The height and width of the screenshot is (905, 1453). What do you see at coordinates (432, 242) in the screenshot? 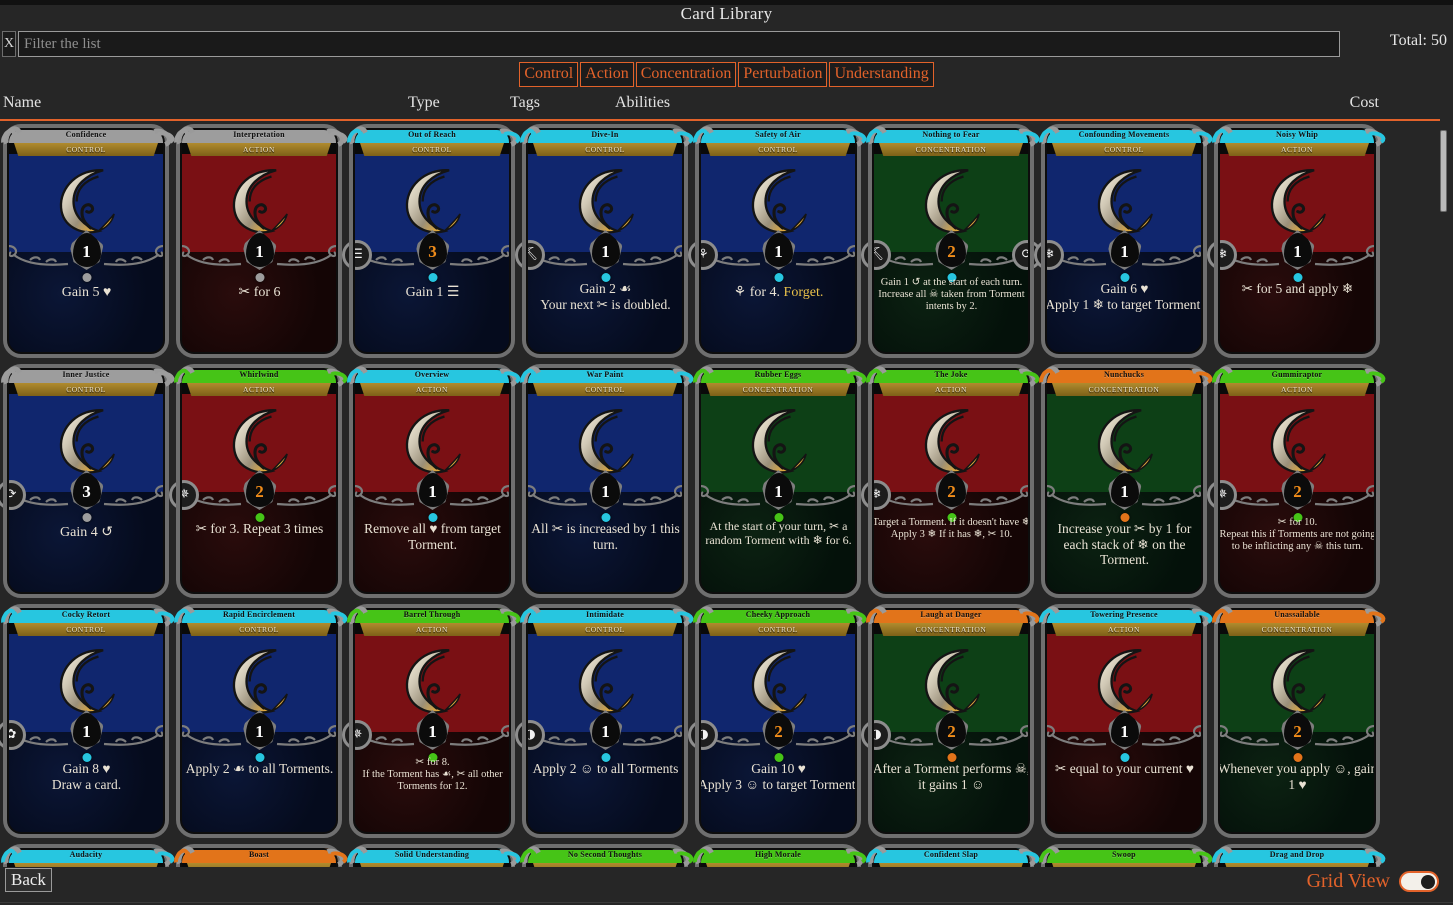
I see `card-item: Out of Reach CONTROL 3 ☰ Gain 1 ☰` at bounding box center [432, 242].